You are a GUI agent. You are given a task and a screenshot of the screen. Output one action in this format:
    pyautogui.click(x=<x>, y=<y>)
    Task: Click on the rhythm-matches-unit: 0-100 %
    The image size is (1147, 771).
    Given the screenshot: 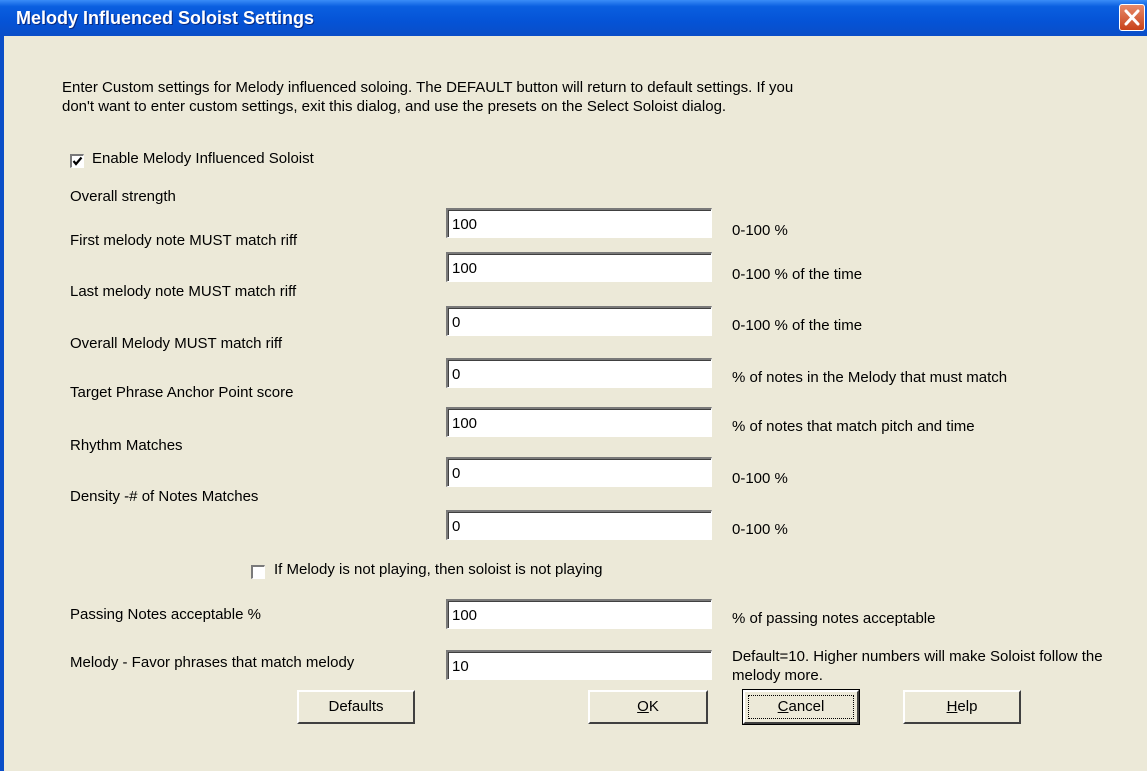 What is the action you would take?
    pyautogui.click(x=760, y=478)
    